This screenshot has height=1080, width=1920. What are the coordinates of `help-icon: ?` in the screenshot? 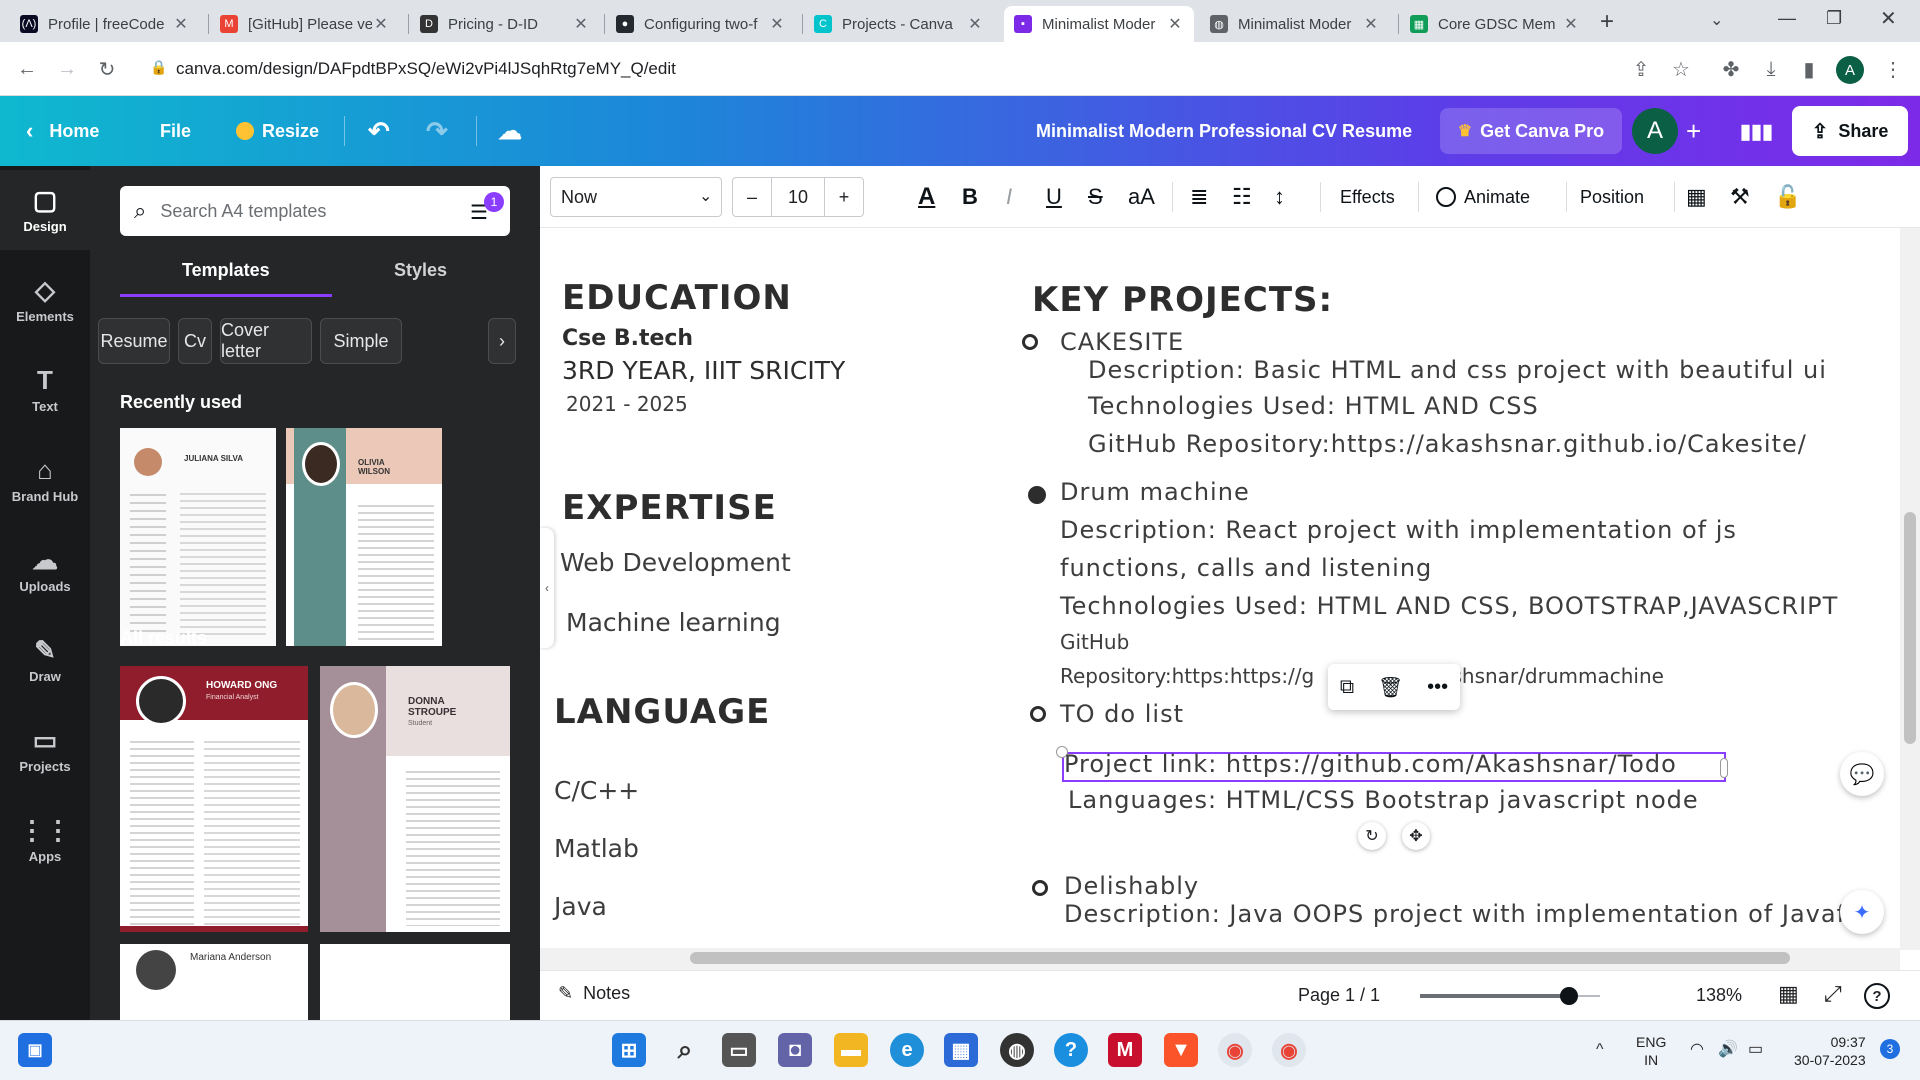 It's located at (1877, 996).